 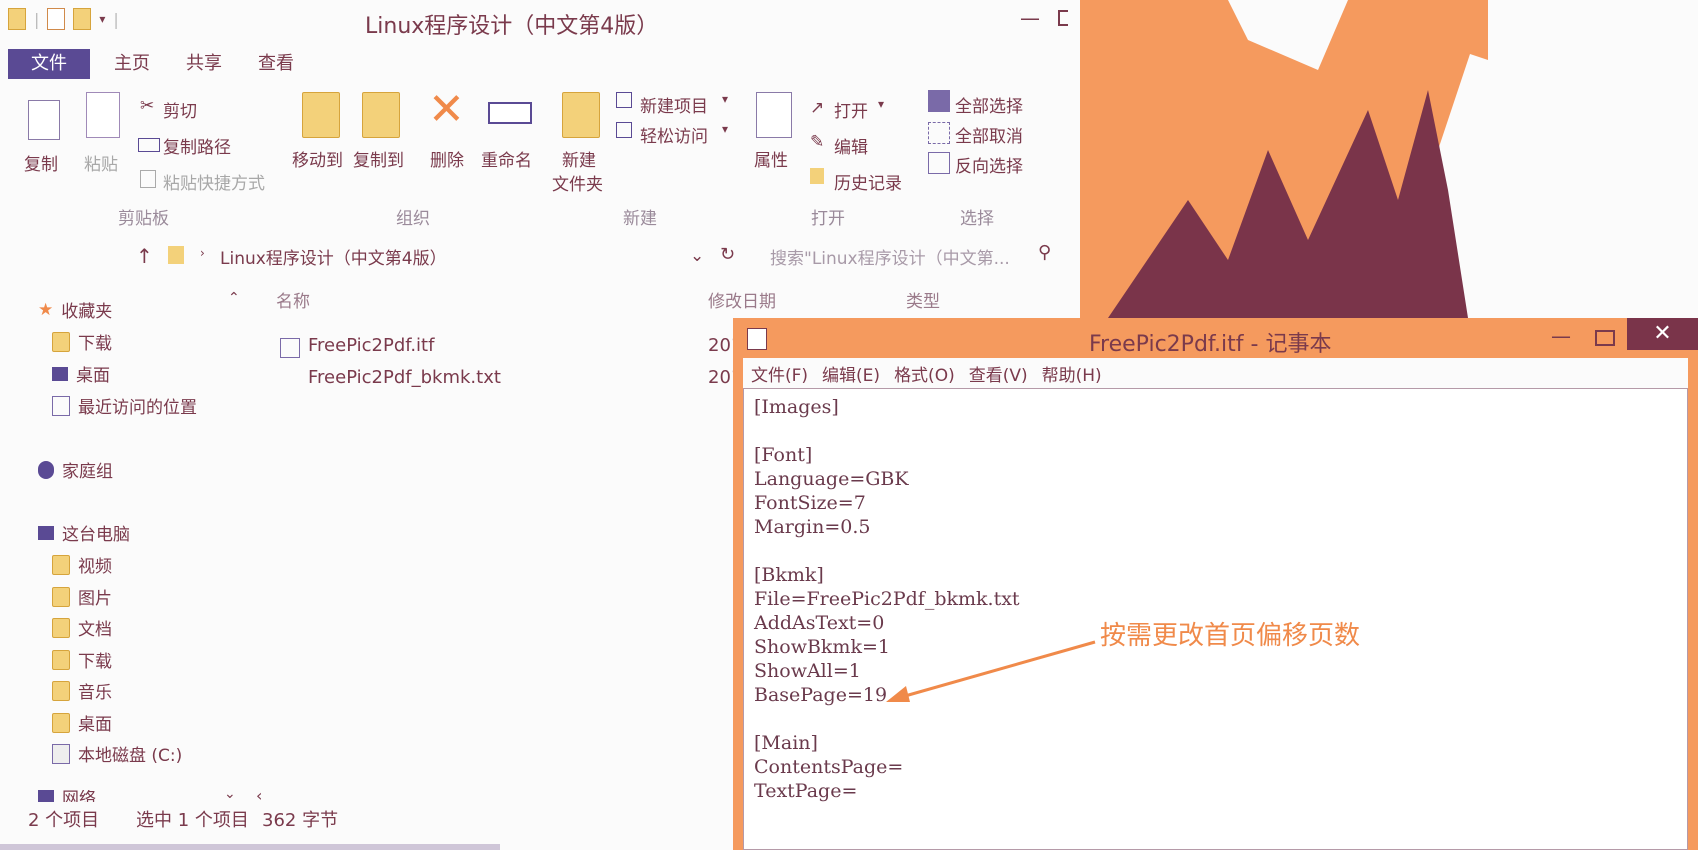 I want to click on rename-button: 重命名, so click(x=506, y=158).